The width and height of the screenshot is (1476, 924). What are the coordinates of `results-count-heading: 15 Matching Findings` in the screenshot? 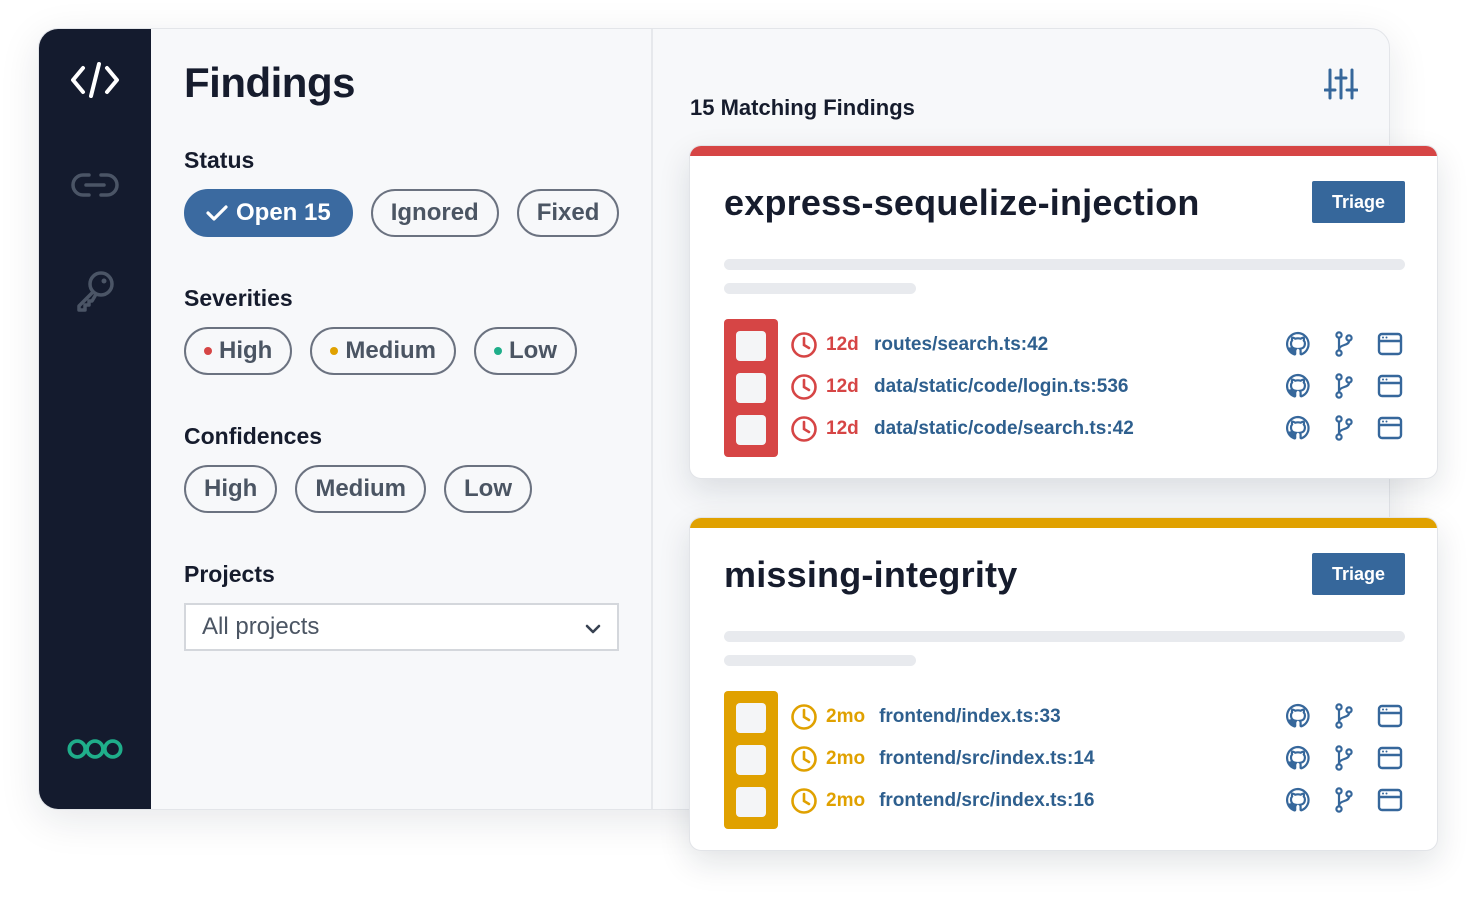 It's located at (802, 107).